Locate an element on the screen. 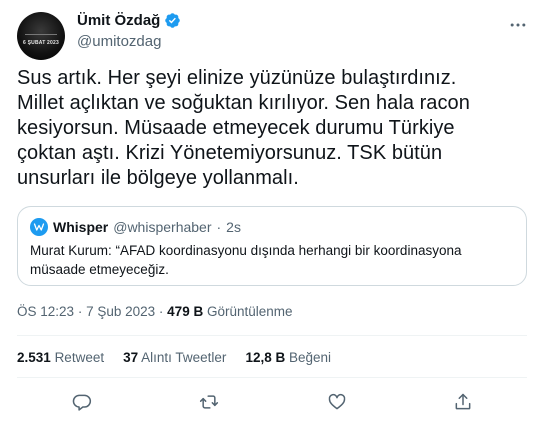 Image resolution: width=560 pixels, height=431 pixels. quotes-count: 37 is located at coordinates (131, 357).